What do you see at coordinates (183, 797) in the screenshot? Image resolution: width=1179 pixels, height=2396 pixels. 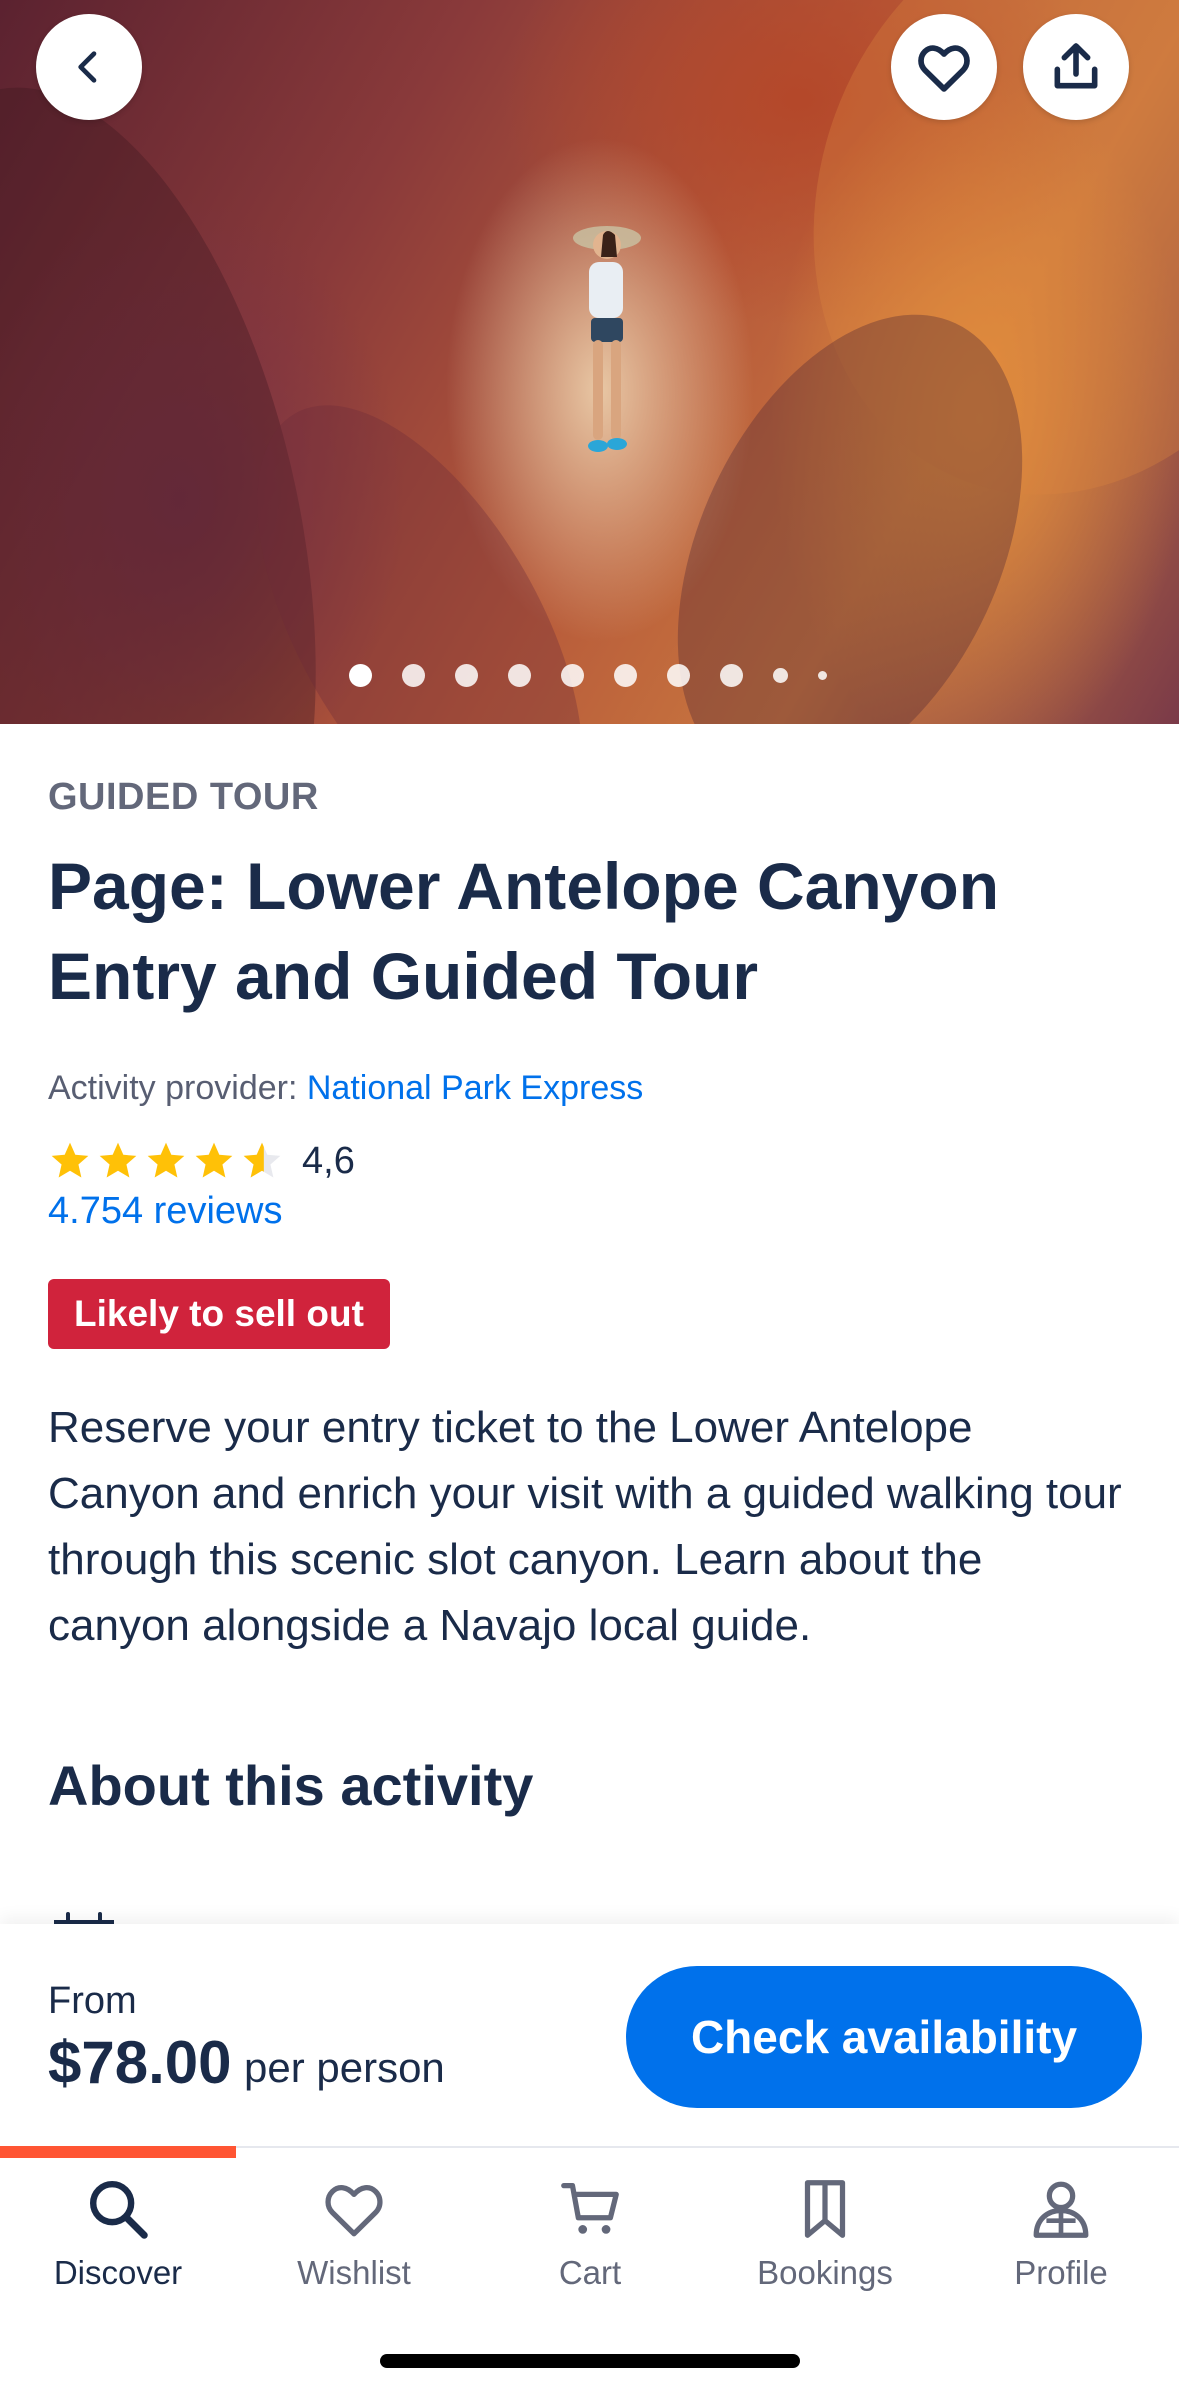 I see `activity-category: GUIDED TOUR` at bounding box center [183, 797].